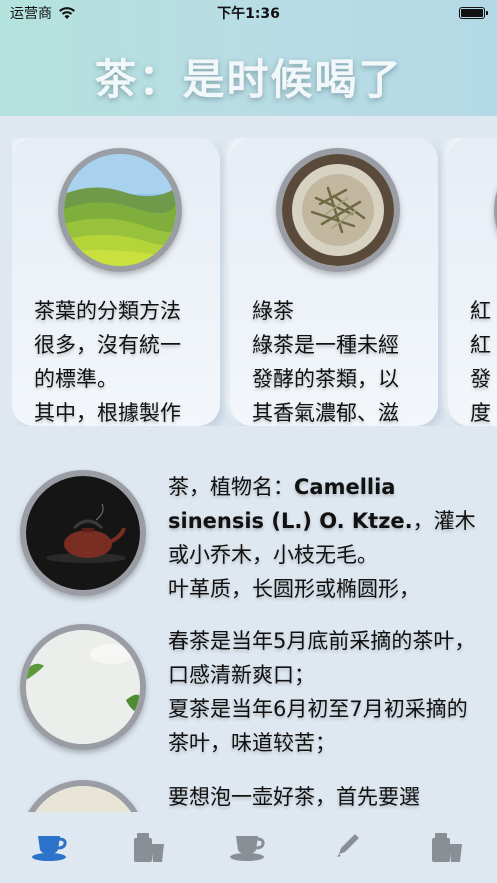 Image resolution: width=497 pixels, height=883 pixels. I want to click on category-card: 紅 紅 發 度, so click(472, 282).